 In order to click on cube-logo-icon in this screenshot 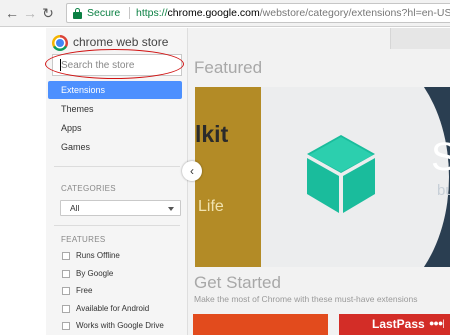, I will do `click(341, 174)`.